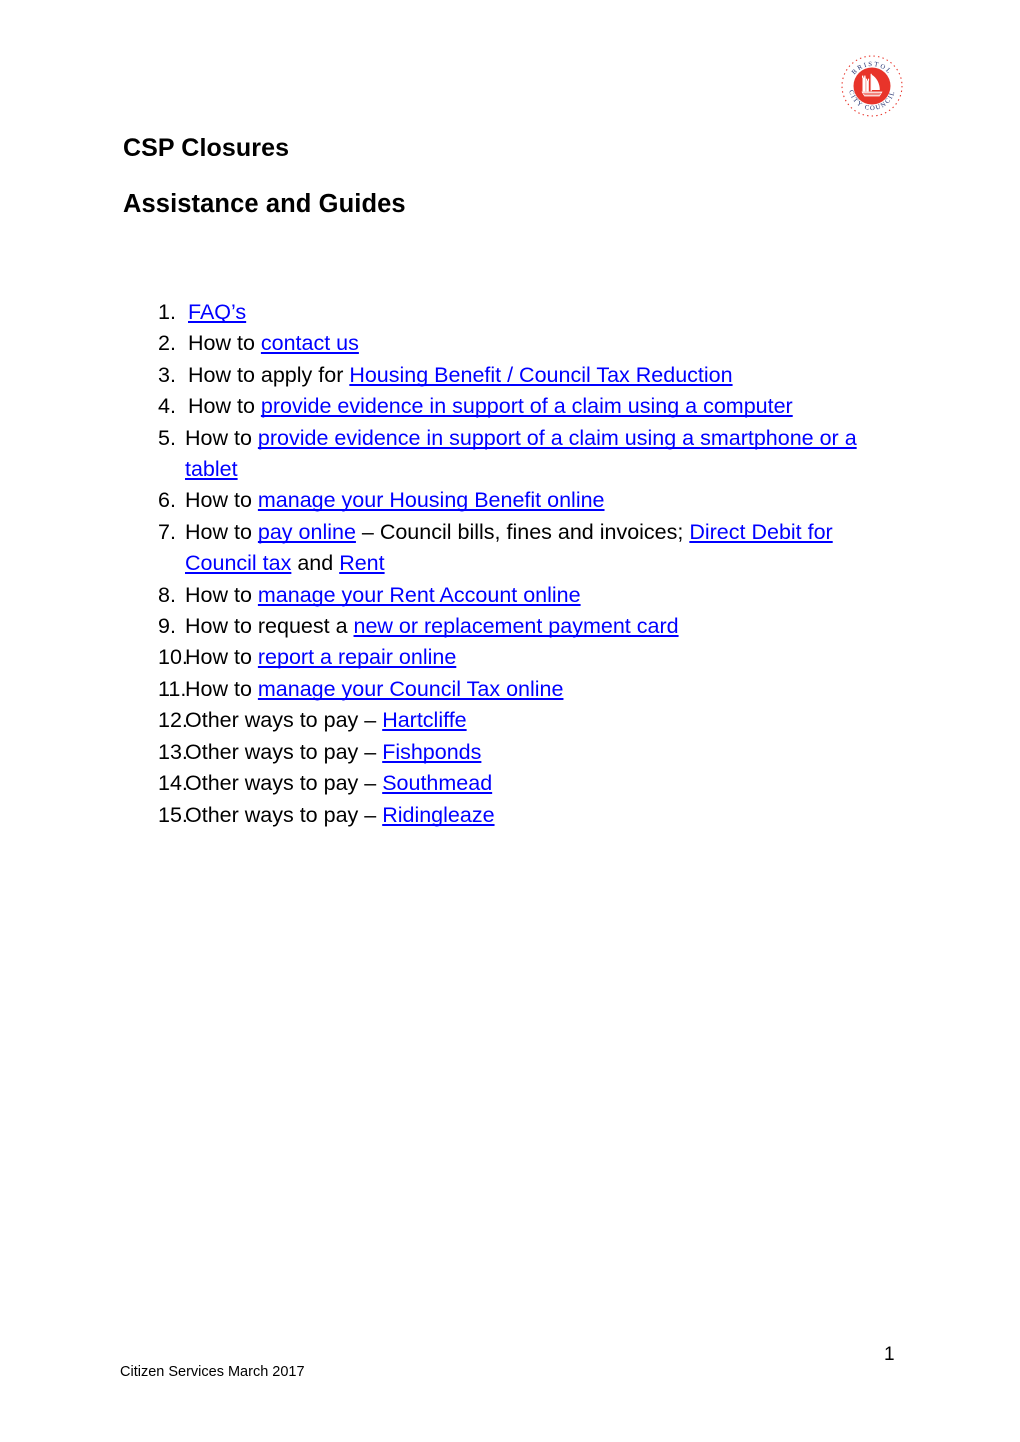 This screenshot has height=1442, width=1020. I want to click on list-item: 10. How to report a repair online, so click(525, 657).